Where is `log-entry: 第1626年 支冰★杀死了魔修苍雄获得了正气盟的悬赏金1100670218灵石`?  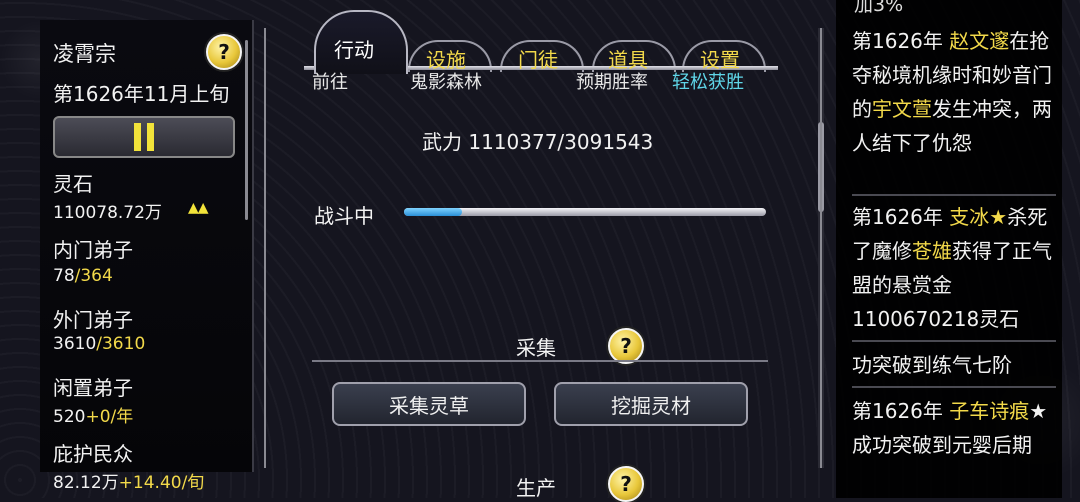
log-entry: 第1626年 支冰★杀死了魔修苍雄获得了正气盟的悬赏金1100670218灵石 is located at coordinates (952, 268).